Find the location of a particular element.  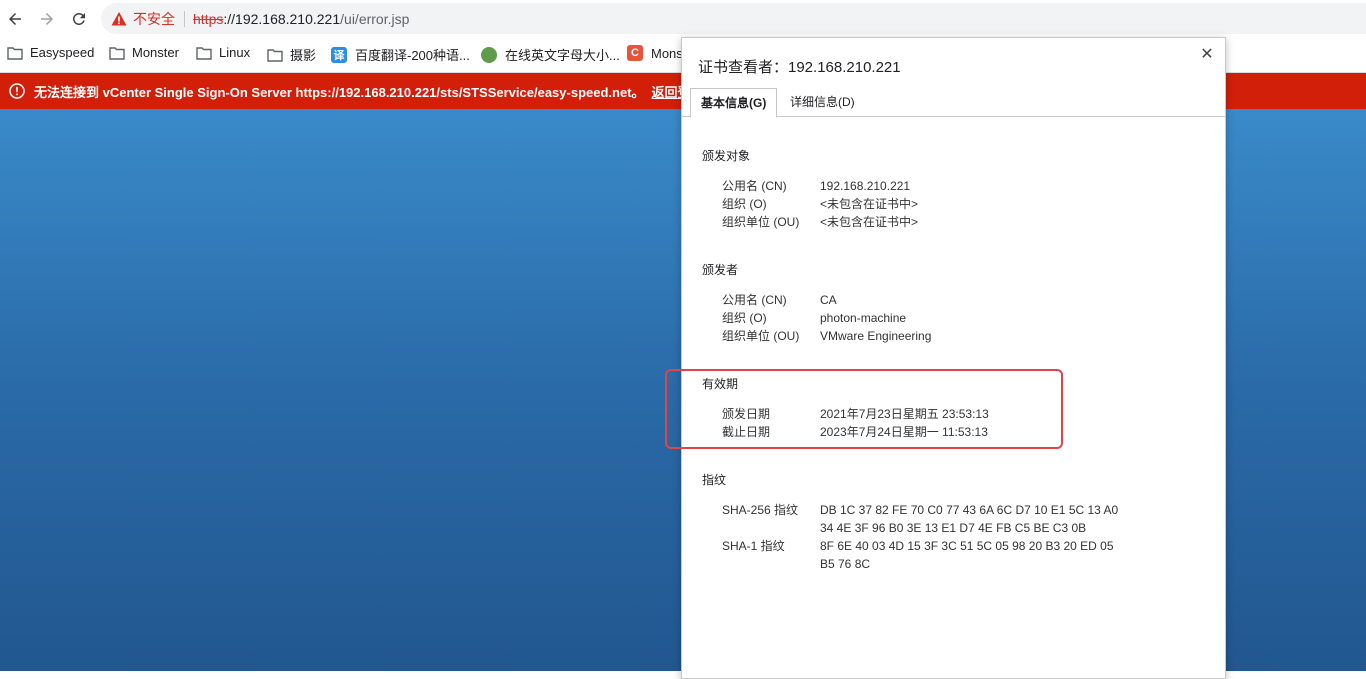

validity-highlight-box is located at coordinates (864, 409).